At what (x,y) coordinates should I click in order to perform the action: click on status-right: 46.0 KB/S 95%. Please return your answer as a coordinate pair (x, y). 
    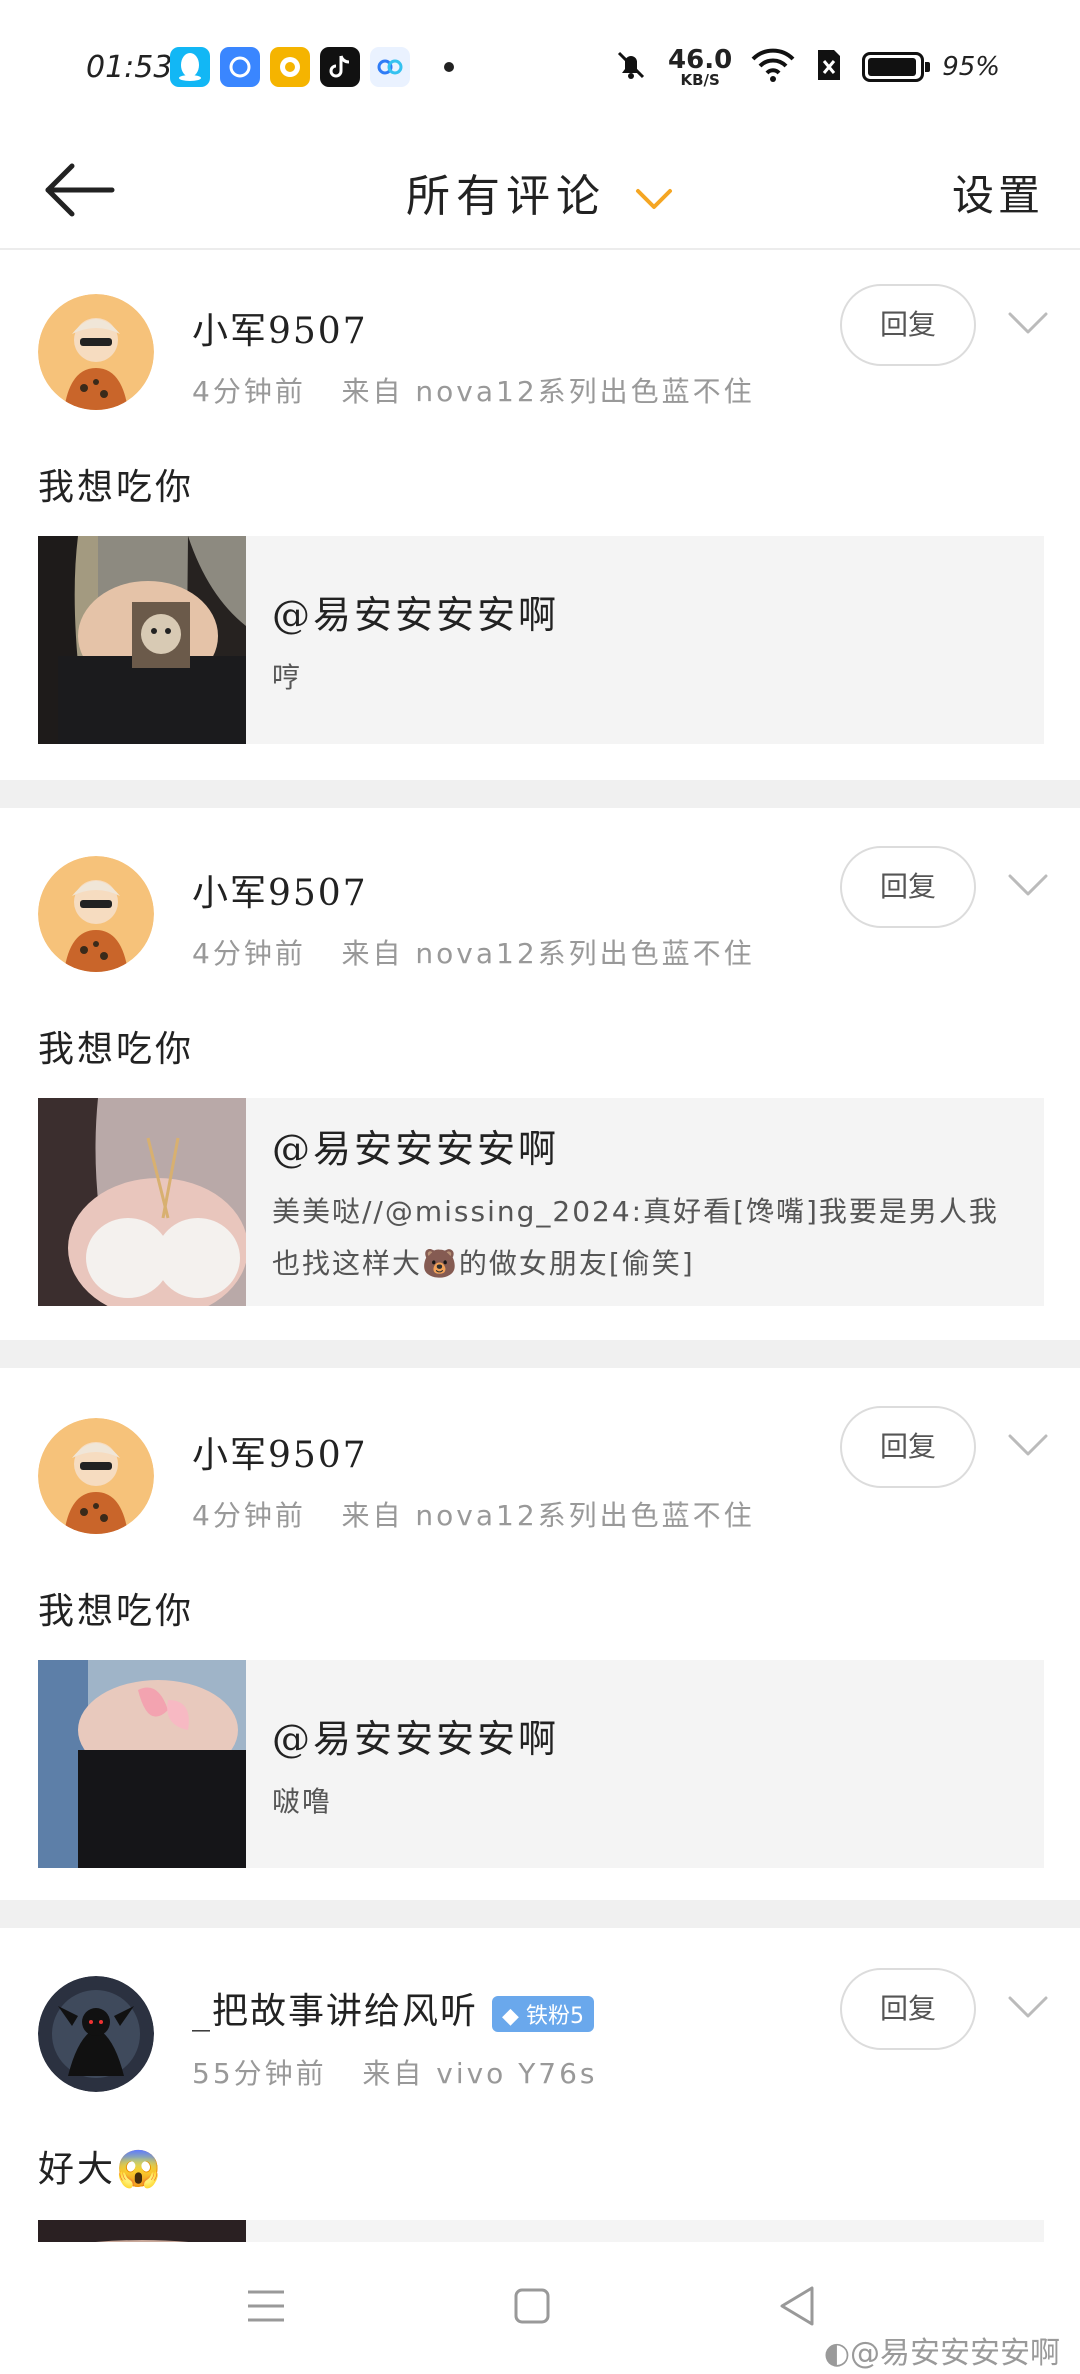
    Looking at the image, I should click on (806, 67).